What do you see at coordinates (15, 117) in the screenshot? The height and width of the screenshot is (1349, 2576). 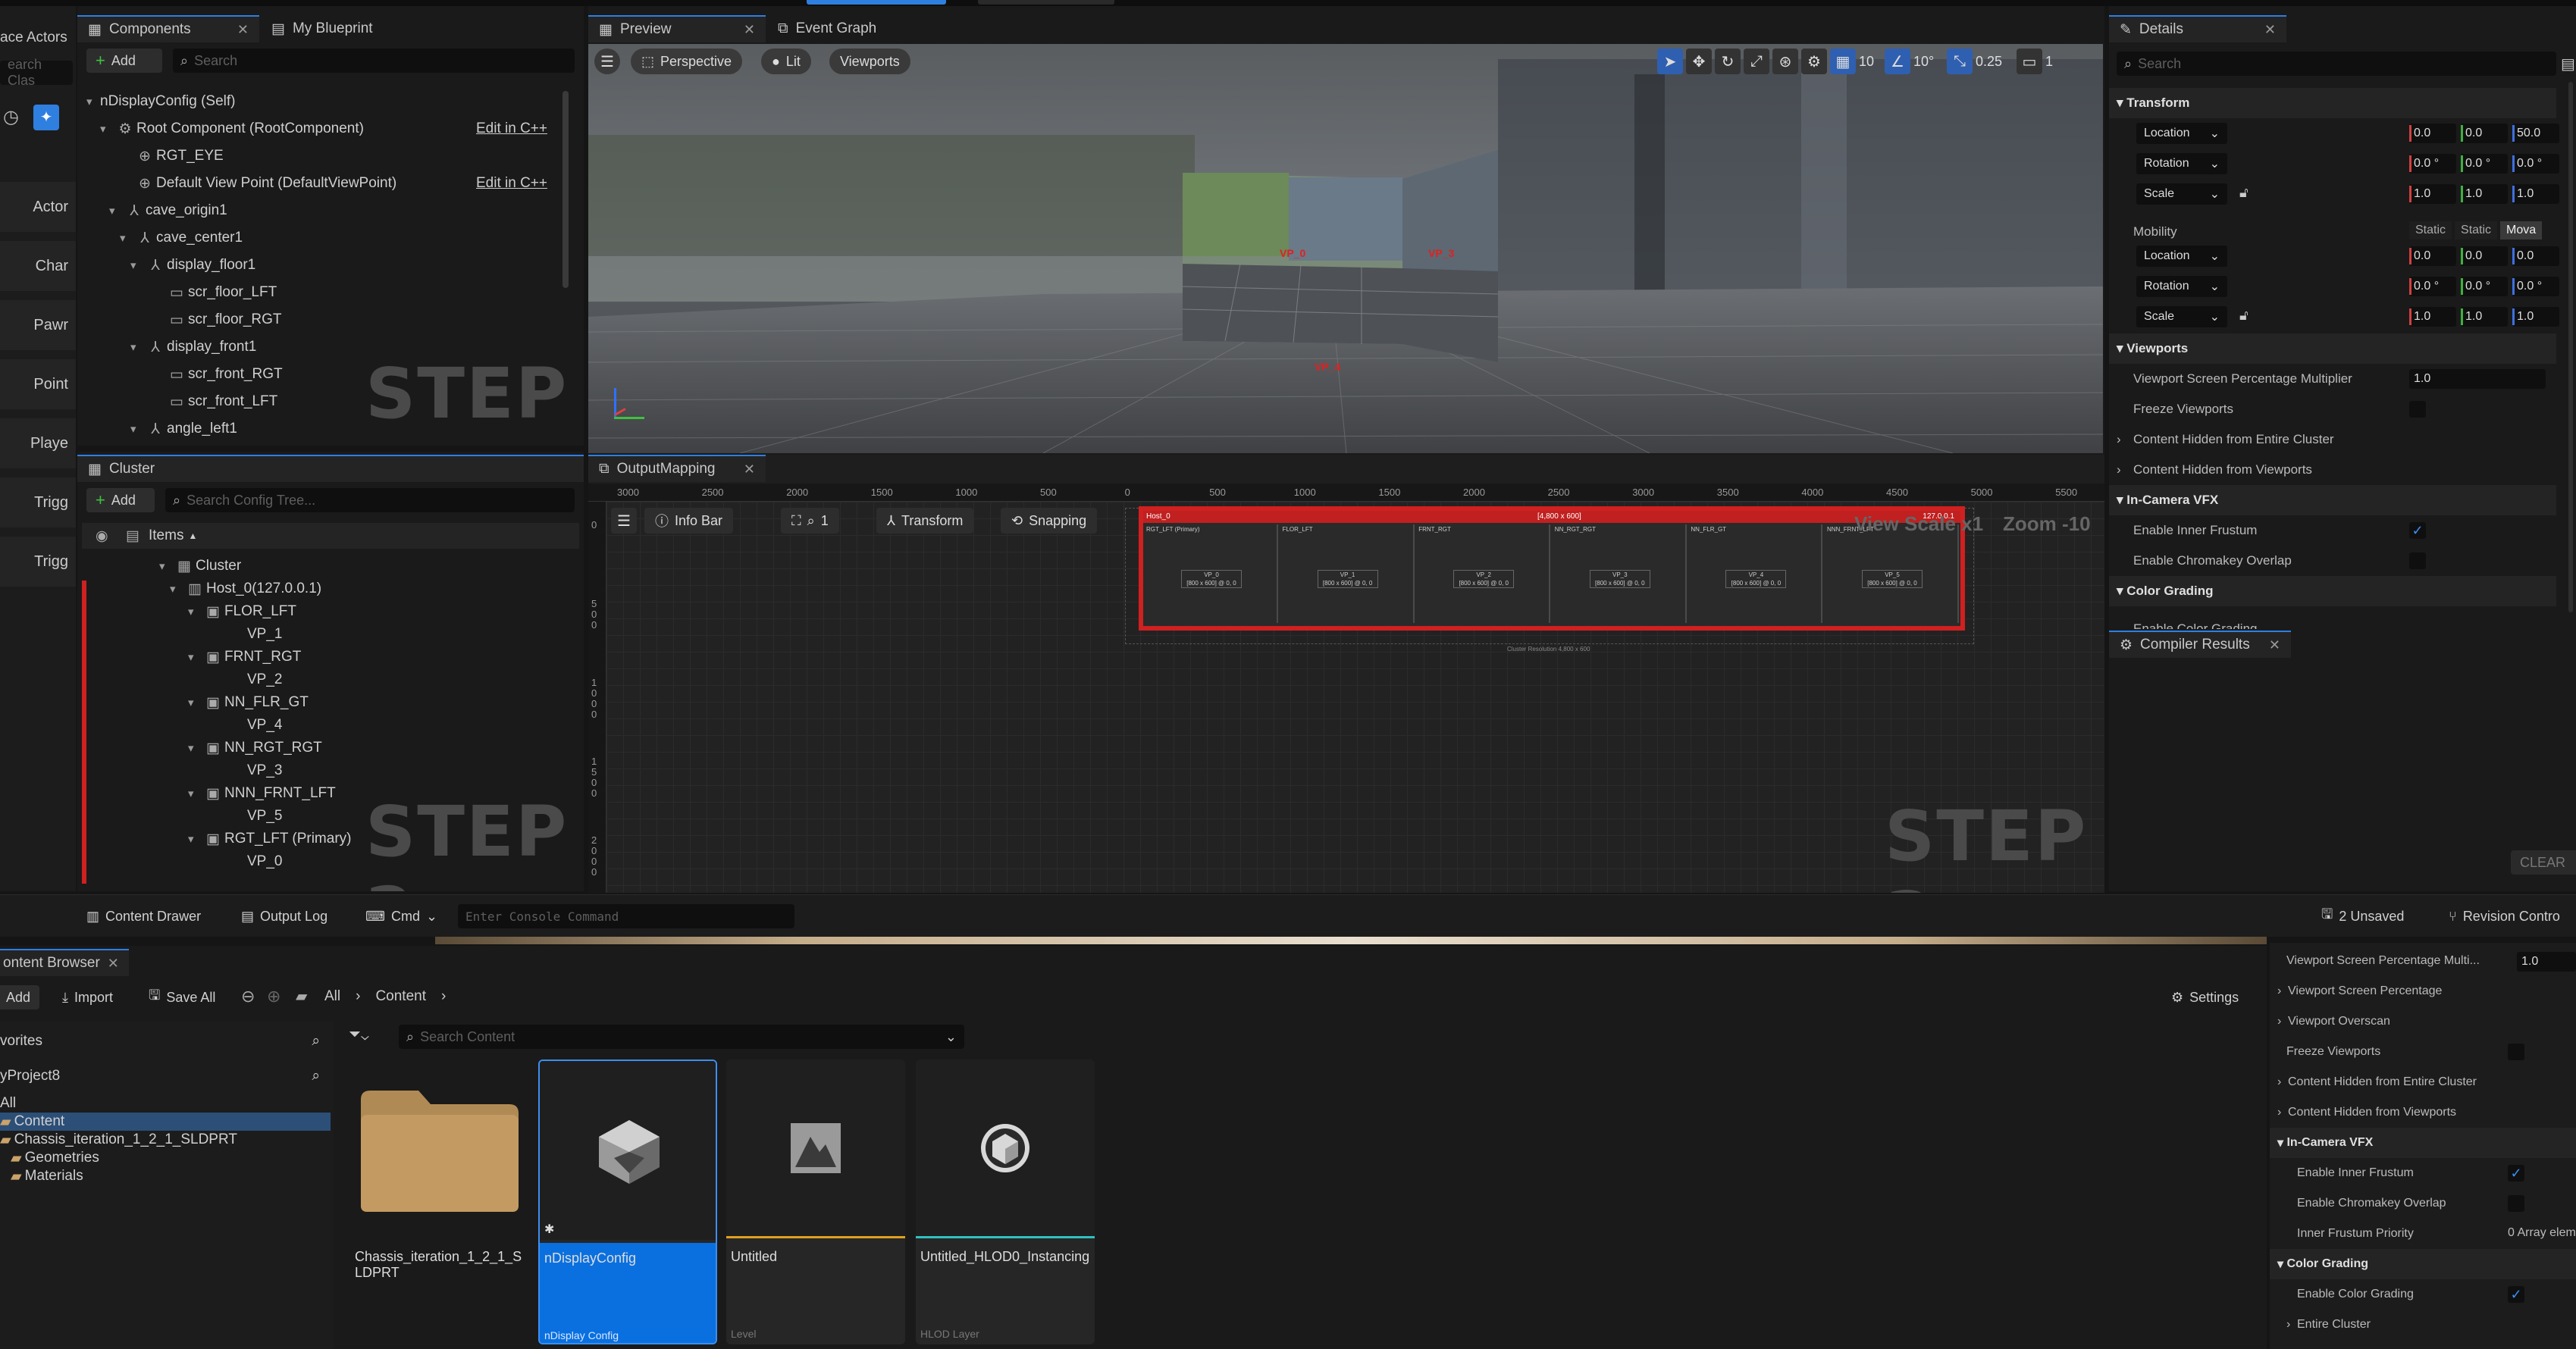 I see `recent-icon: ◷` at bounding box center [15, 117].